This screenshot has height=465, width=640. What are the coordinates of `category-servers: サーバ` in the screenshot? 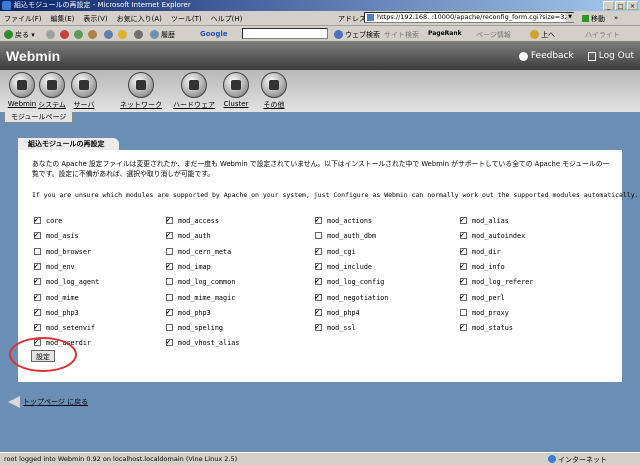 It's located at (84, 91).